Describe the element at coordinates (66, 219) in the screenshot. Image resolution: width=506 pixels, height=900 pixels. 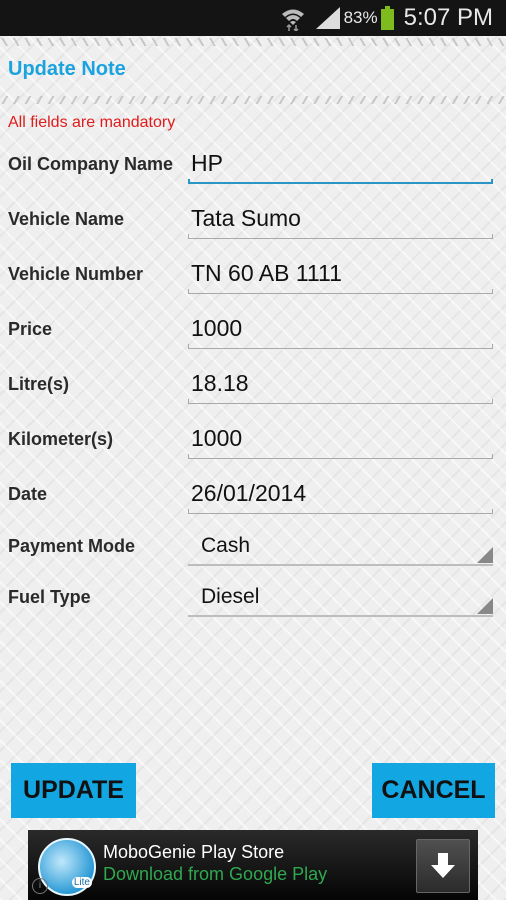
I see `field-label: Vehicle Name` at that location.